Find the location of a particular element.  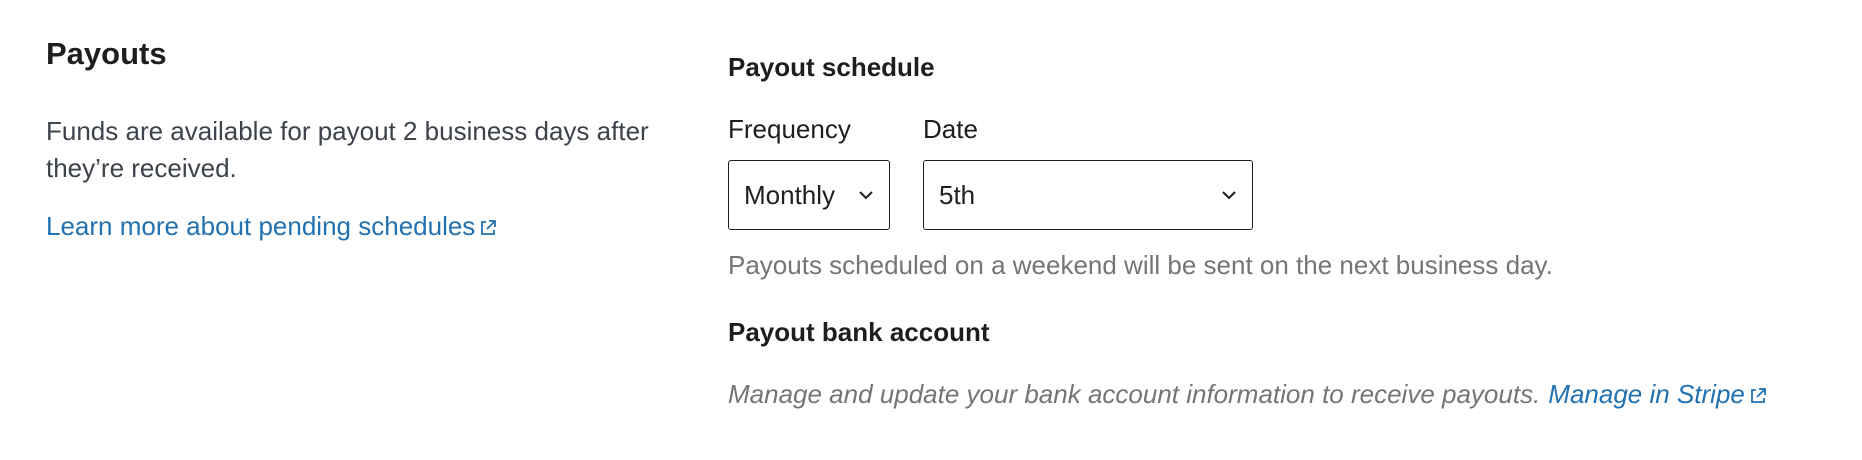

frequency-label: Frequency is located at coordinates (789, 129).